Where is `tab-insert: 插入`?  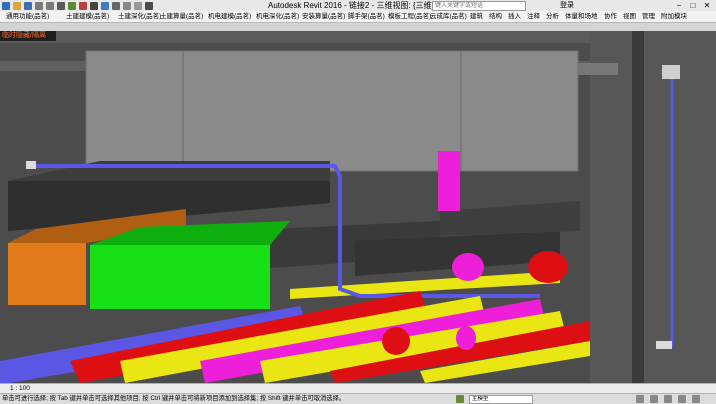 tab-insert: 插入 is located at coordinates (514, 16).